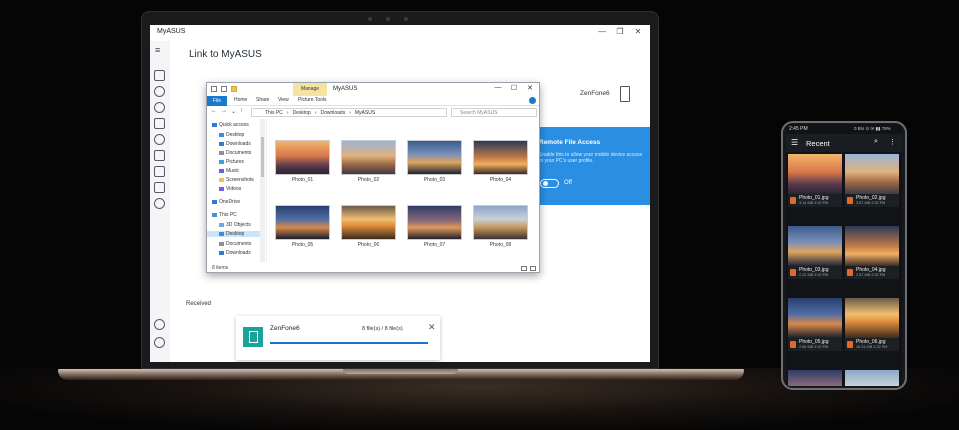 The image size is (959, 430). I want to click on file-name: Photo_08, so click(500, 245).